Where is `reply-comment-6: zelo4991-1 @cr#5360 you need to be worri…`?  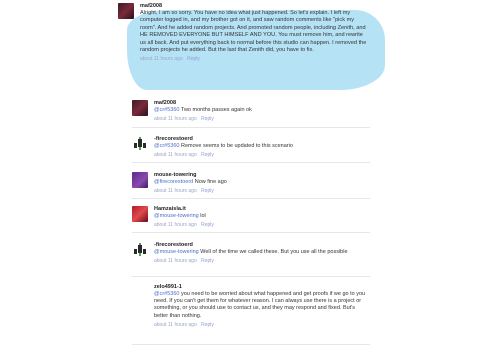 reply-comment-6: zelo4991-1 @cr#5360 you need to be worri… is located at coordinates (251, 306).